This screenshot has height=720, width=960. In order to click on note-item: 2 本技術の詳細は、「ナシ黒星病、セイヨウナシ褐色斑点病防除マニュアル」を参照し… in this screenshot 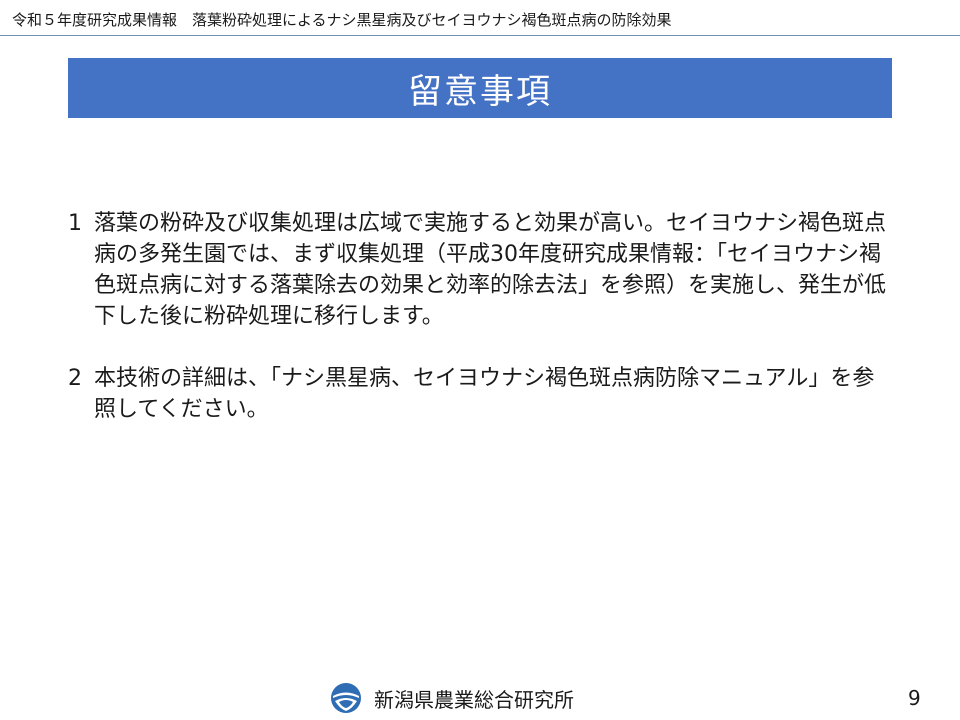, I will do `click(480, 394)`.